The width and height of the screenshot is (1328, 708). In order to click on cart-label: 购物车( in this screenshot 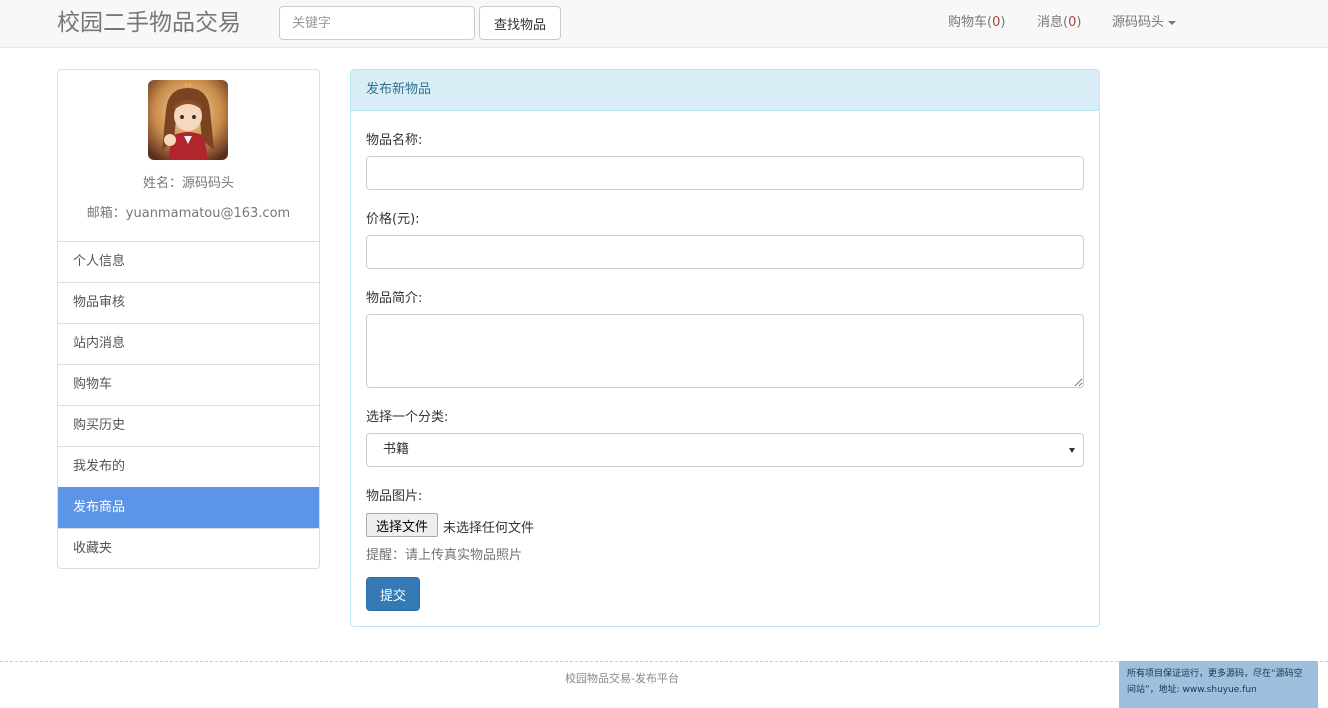, I will do `click(970, 22)`.